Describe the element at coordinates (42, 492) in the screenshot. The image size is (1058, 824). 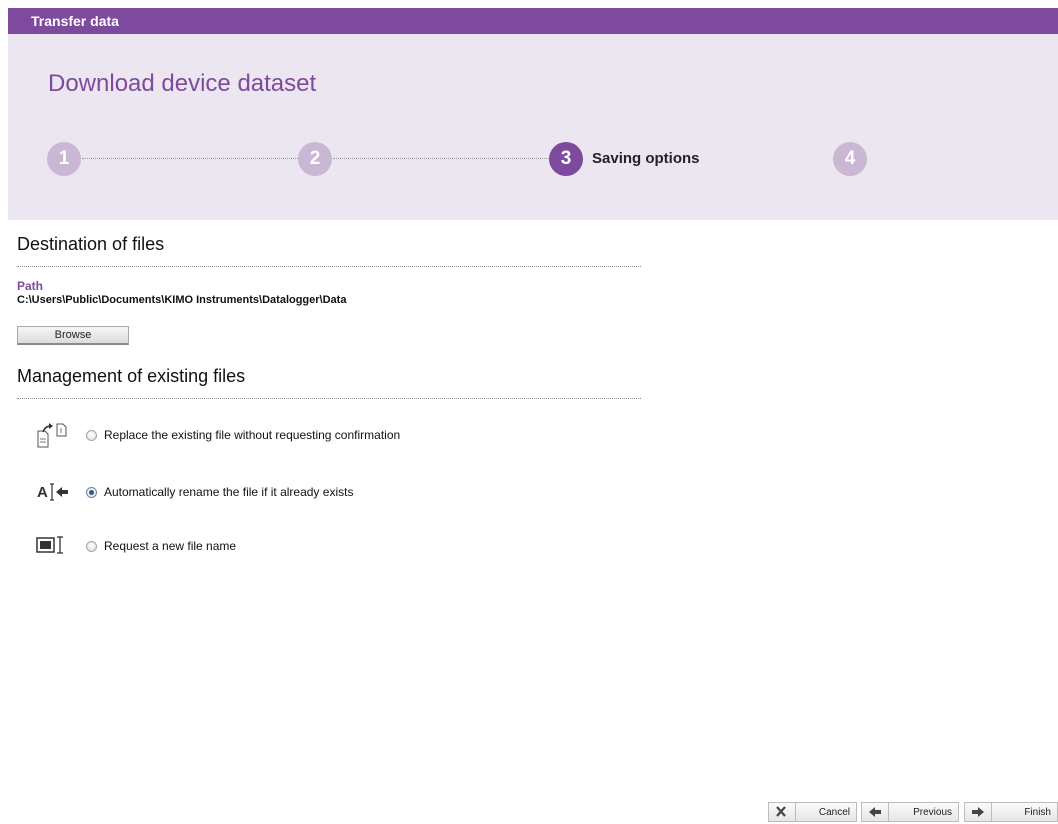
I see `svg-text: A` at that location.